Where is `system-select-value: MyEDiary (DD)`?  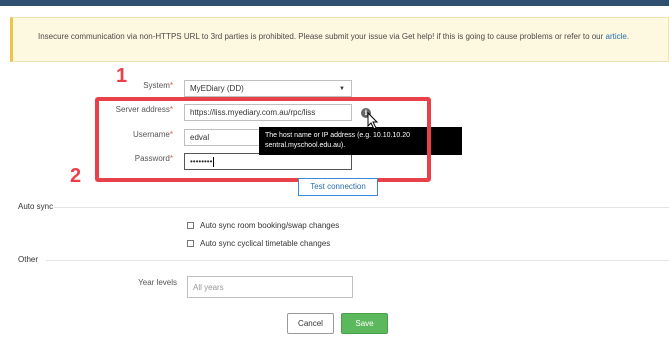
system-select-value: MyEDiary (DD) is located at coordinates (217, 88).